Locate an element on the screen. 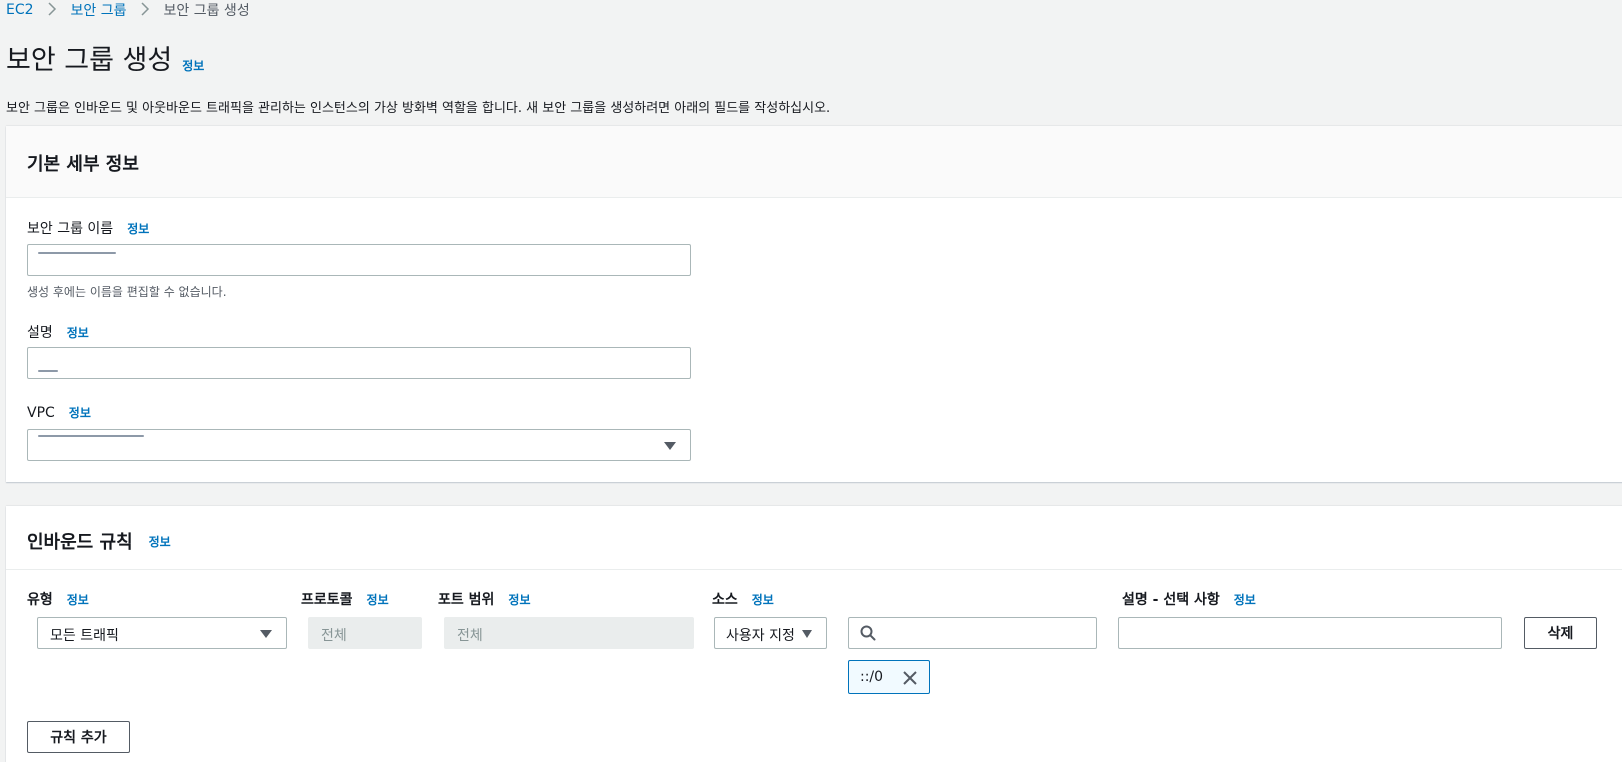  description-field is located at coordinates (359, 363).